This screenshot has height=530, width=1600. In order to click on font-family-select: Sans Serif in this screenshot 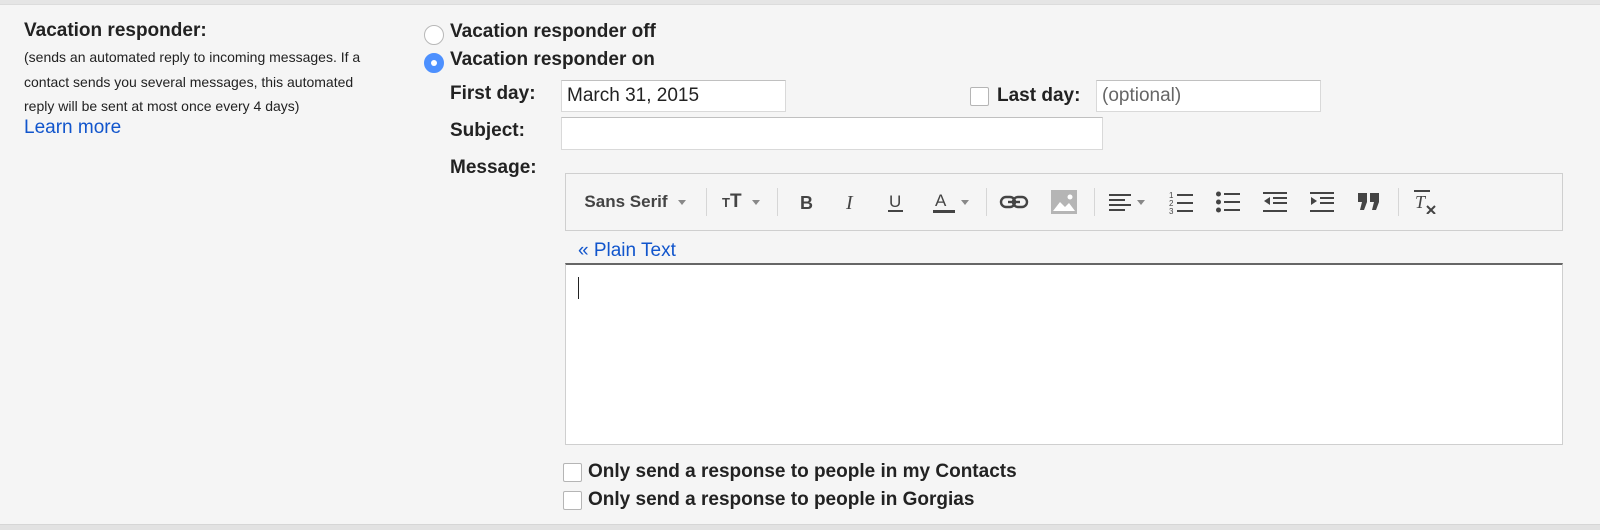, I will do `click(635, 202)`.